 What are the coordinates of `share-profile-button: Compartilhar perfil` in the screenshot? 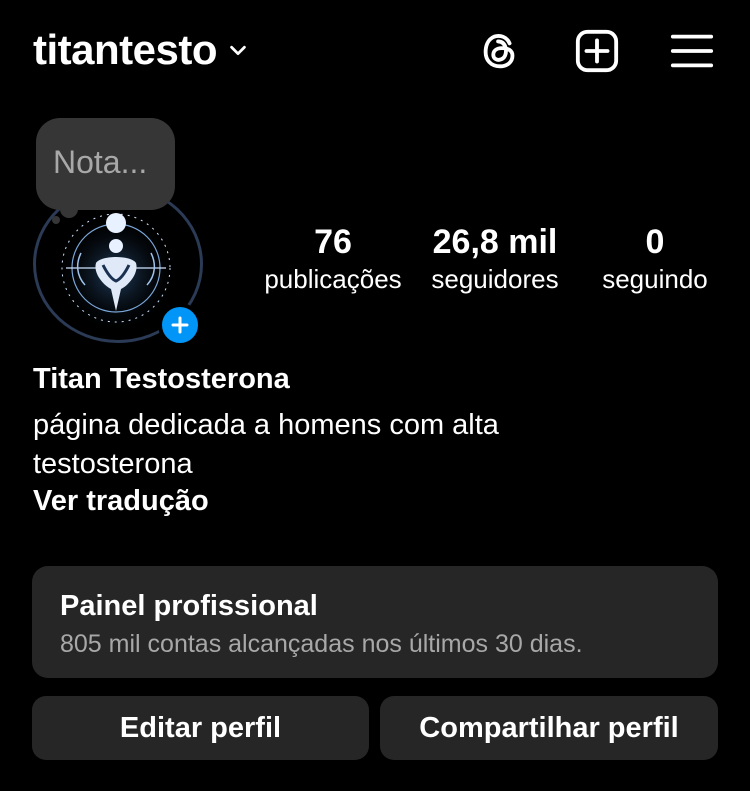 It's located at (549, 728).